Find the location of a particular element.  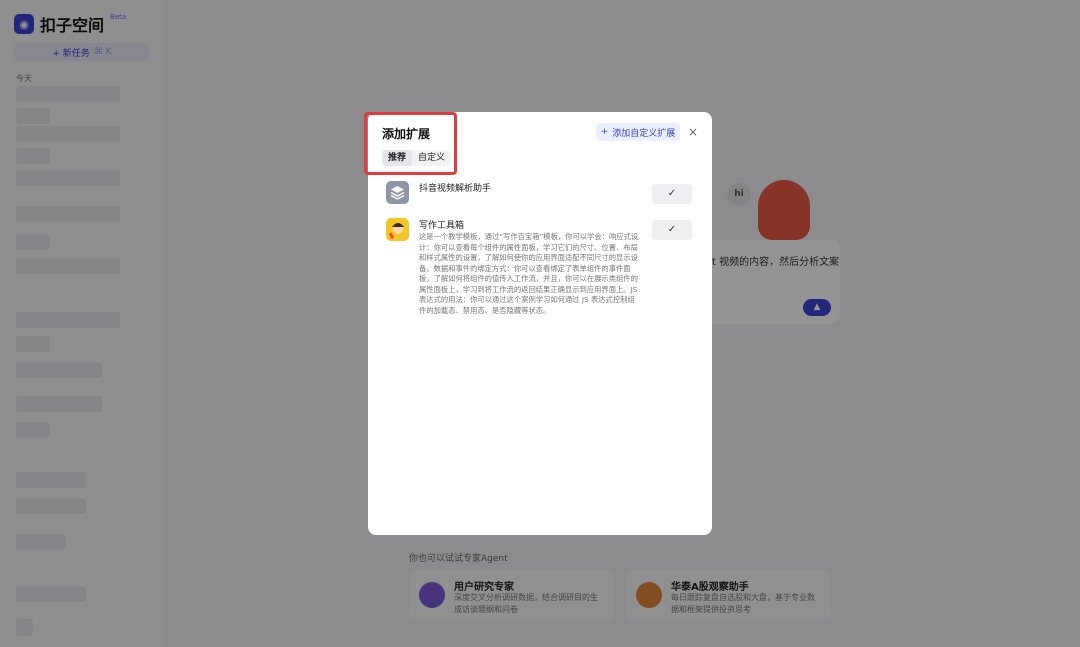

extension-item: 抖音视频解析助手 ✓ is located at coordinates (546, 194).